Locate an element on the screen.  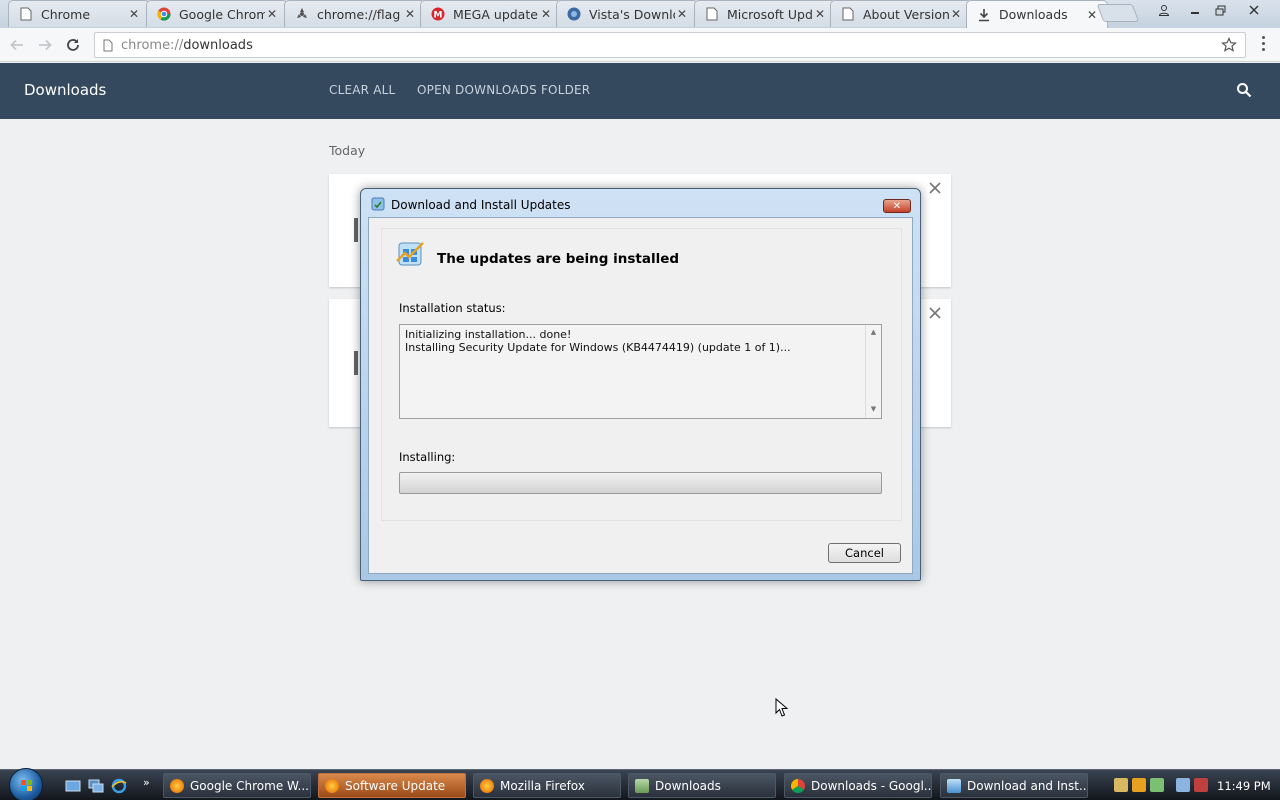
network-icon is located at coordinates (1183, 785).